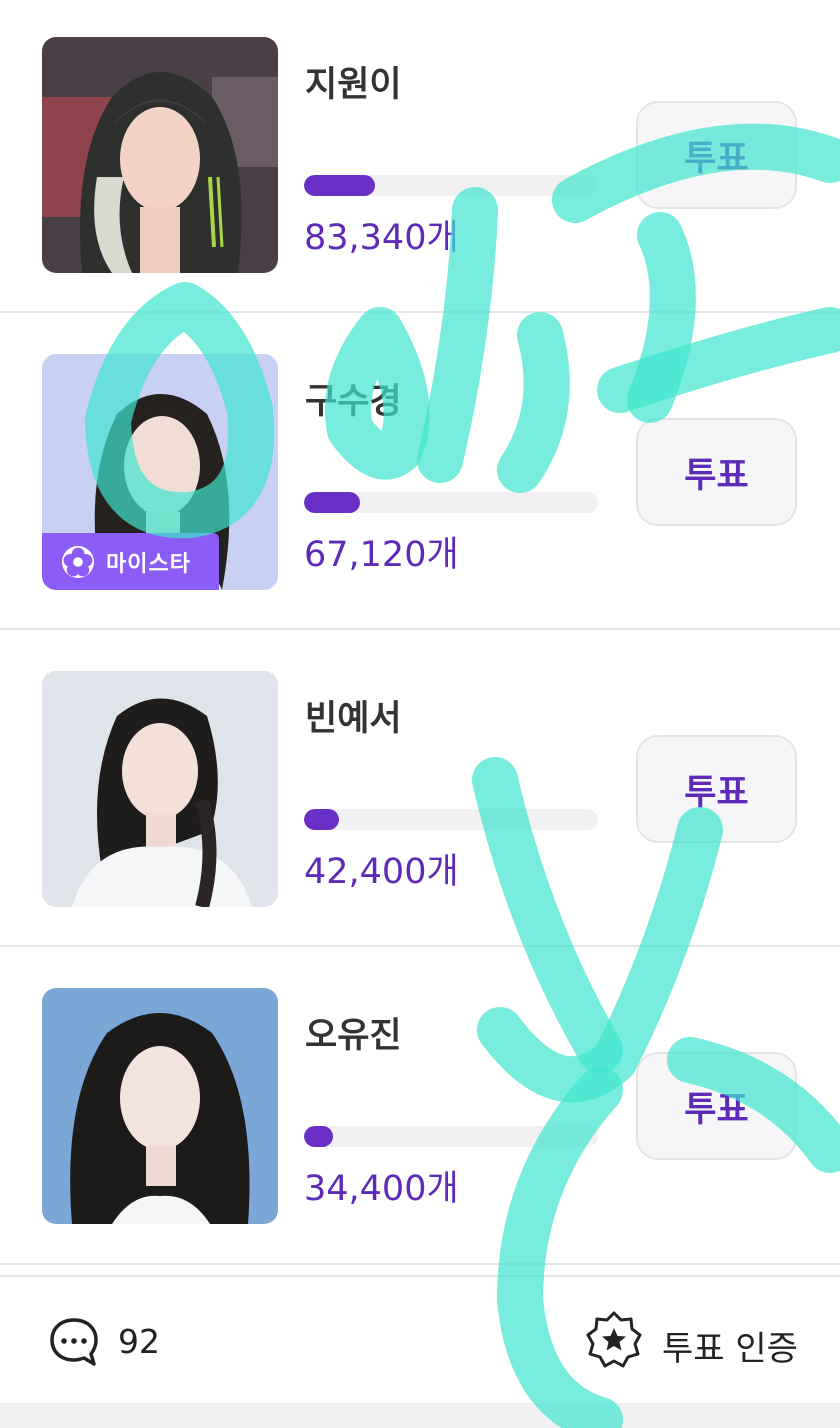  Describe the element at coordinates (614, 1340) in the screenshot. I see `star-badge-icon` at that location.